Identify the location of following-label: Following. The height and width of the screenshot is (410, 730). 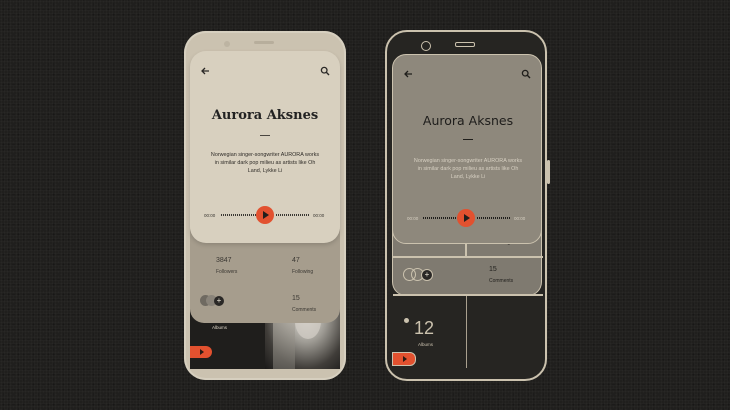
(303, 272).